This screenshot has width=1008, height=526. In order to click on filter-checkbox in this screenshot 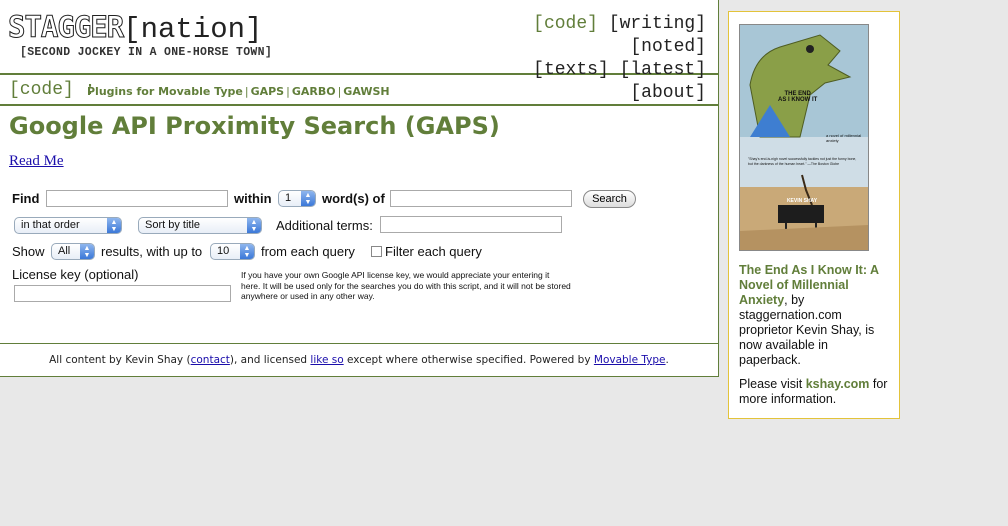, I will do `click(376, 251)`.